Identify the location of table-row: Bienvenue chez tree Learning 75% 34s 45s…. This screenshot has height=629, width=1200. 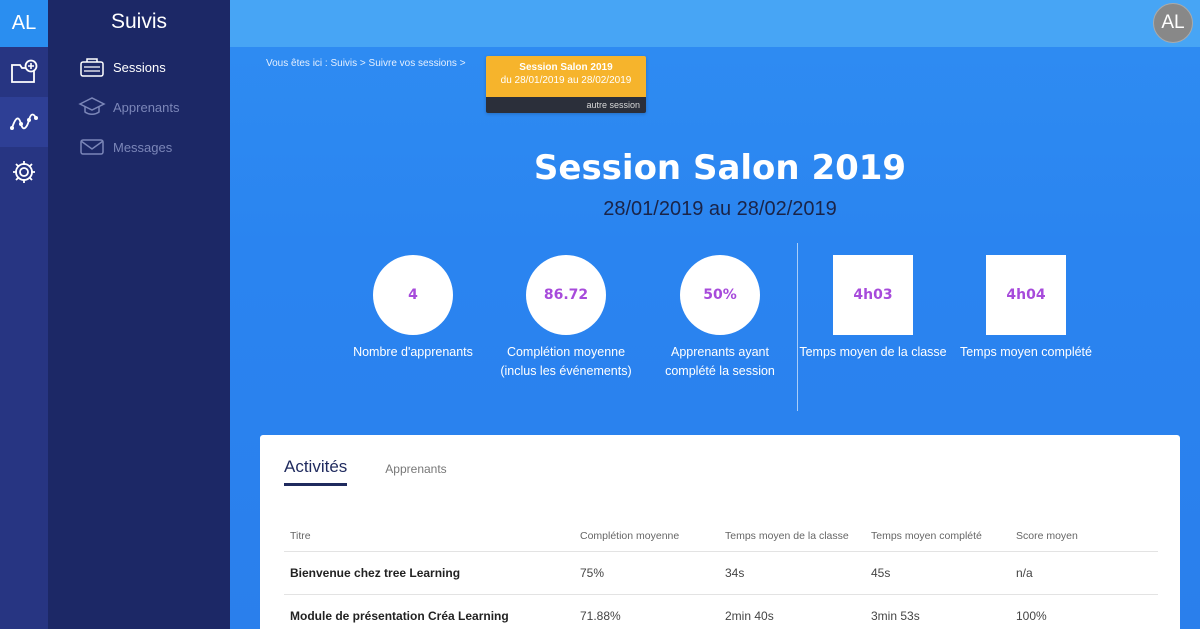
(721, 573).